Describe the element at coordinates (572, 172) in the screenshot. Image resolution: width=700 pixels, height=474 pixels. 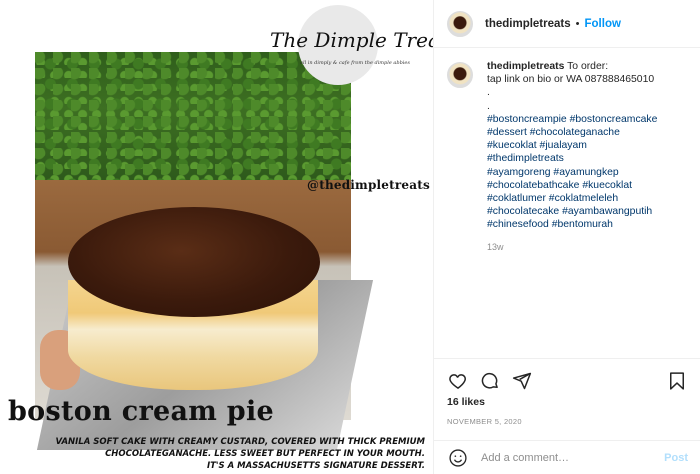
I see `hashtag-line: #ayamgoreng #ayamungkep` at that location.